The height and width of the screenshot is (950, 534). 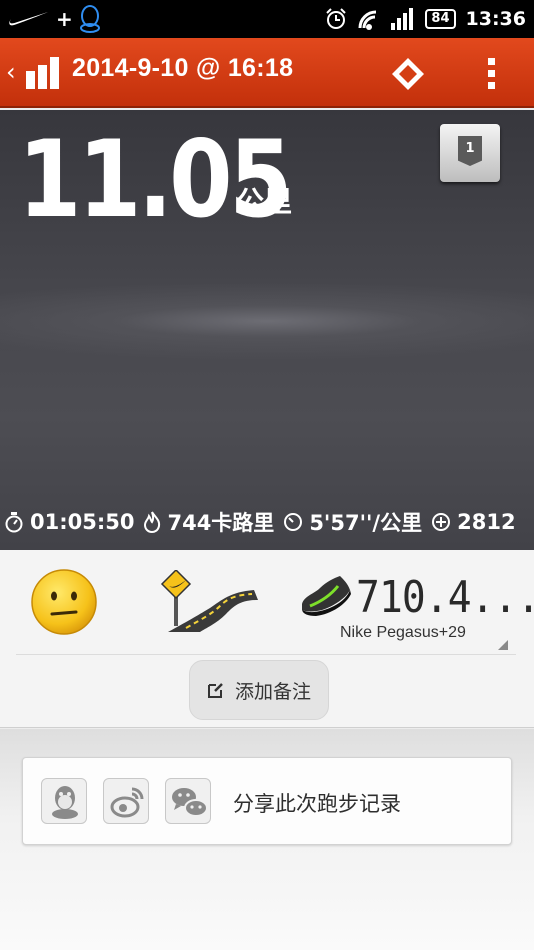 I want to click on nikefuel-icon, so click(x=441, y=522).